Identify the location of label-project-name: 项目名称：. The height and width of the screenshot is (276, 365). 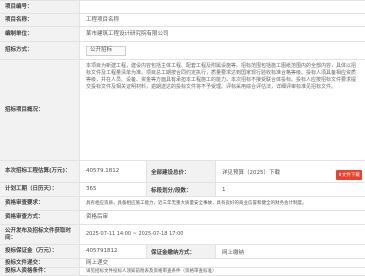
(40, 20).